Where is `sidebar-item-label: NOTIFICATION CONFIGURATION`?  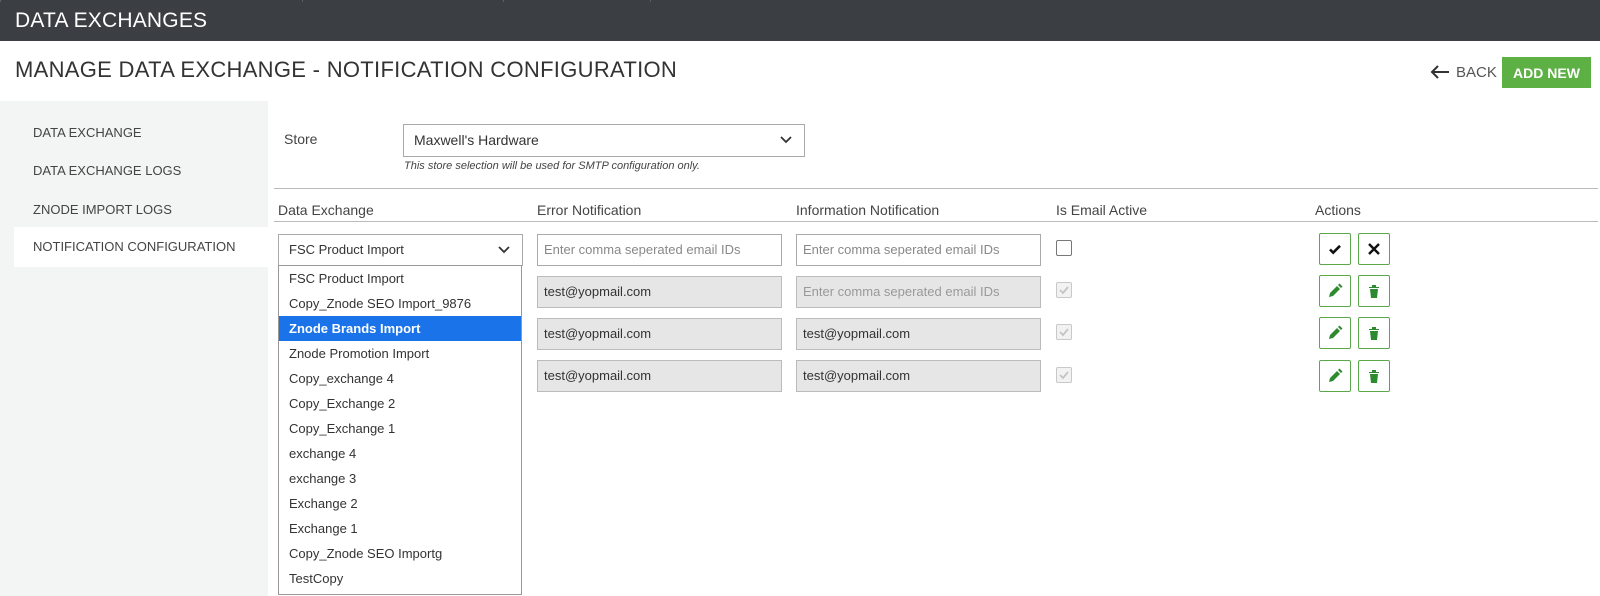
sidebar-item-label: NOTIFICATION CONFIGURATION is located at coordinates (134, 246).